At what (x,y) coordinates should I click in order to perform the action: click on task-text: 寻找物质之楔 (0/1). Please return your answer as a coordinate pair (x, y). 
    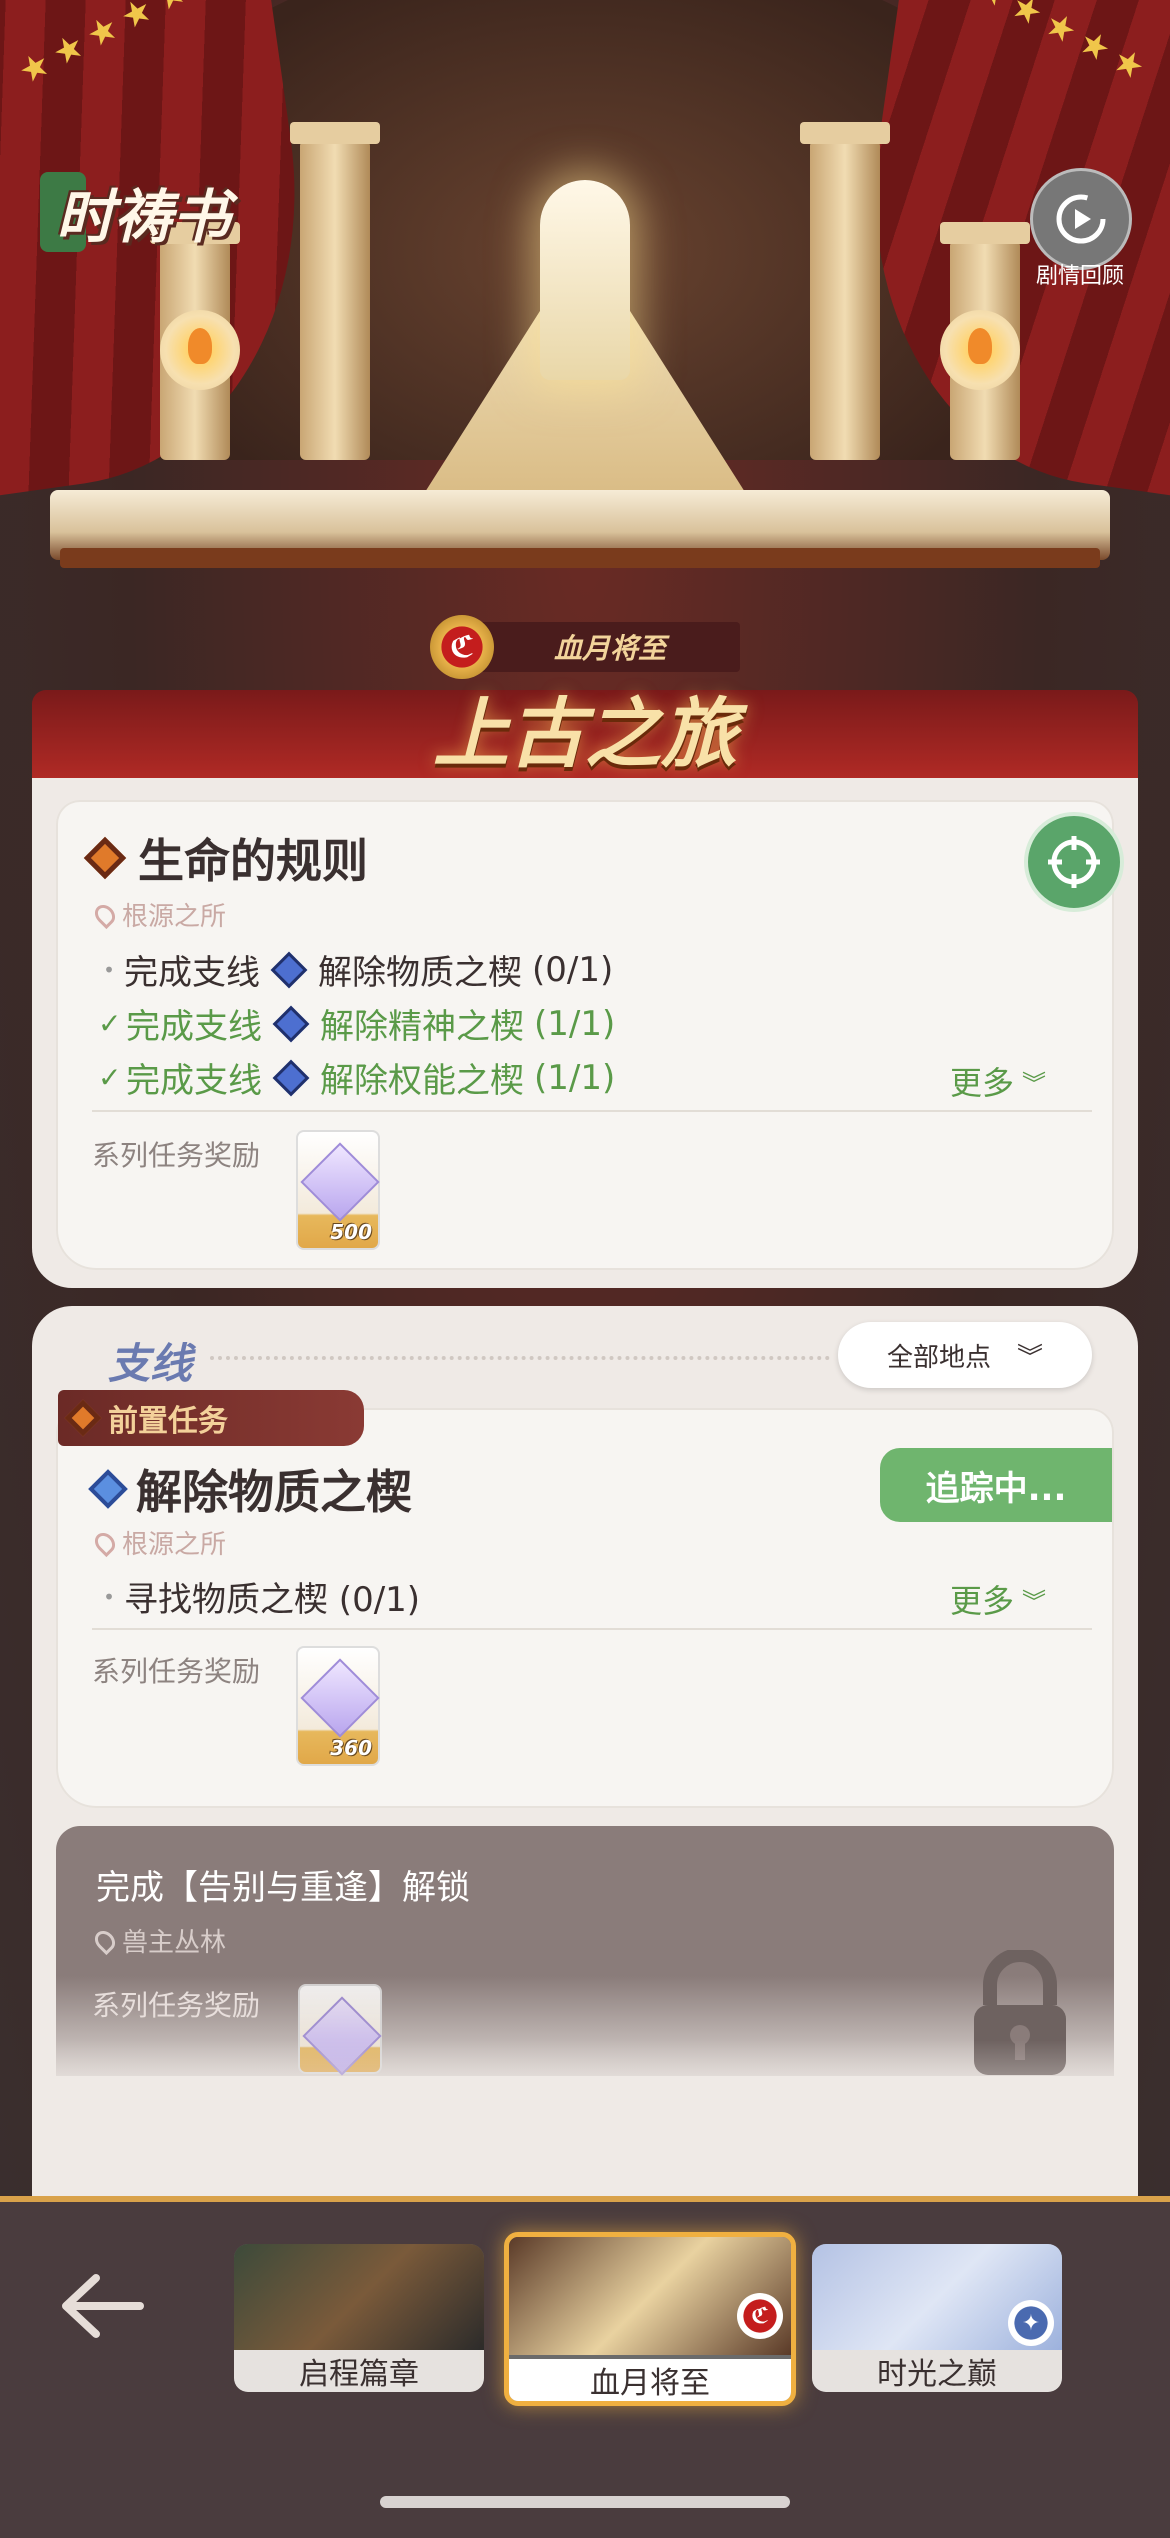
    Looking at the image, I should click on (272, 1600).